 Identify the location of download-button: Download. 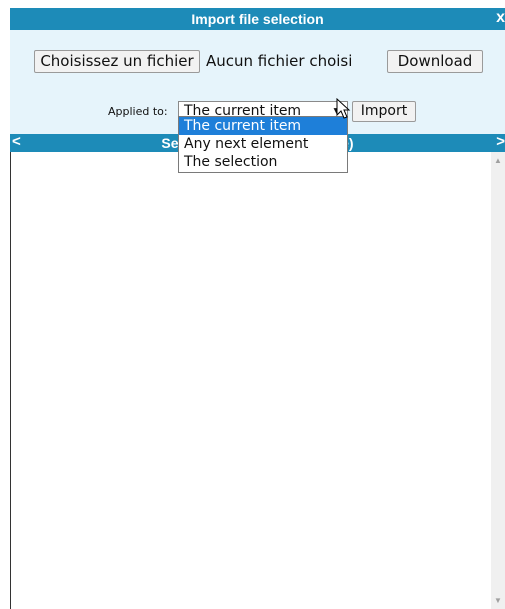
(435, 61).